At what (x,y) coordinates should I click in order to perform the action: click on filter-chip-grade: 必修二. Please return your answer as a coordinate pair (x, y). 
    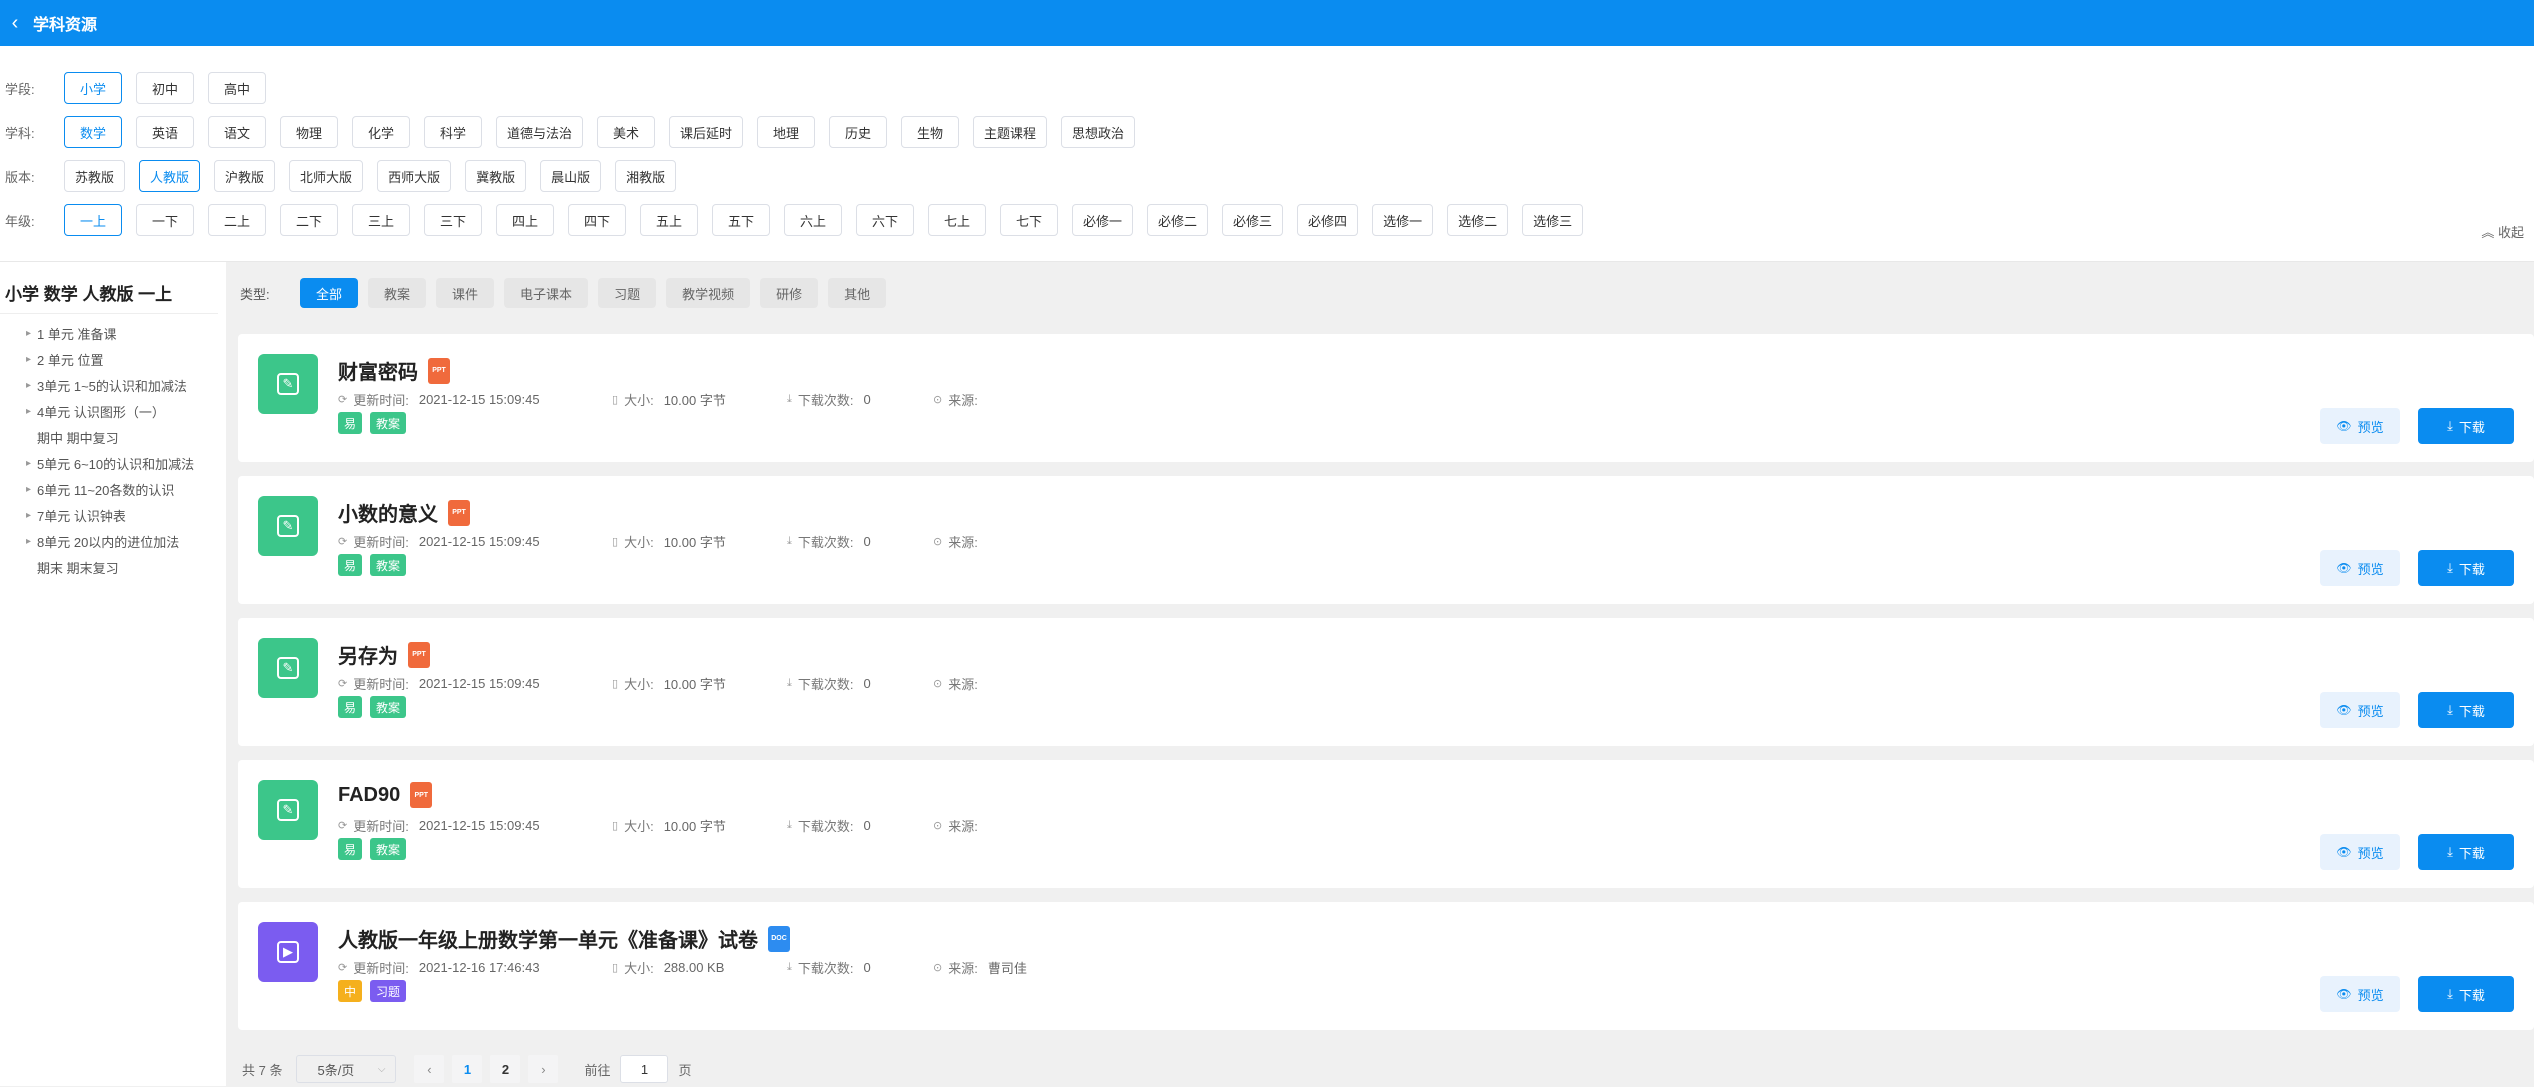
    Looking at the image, I should click on (1178, 220).